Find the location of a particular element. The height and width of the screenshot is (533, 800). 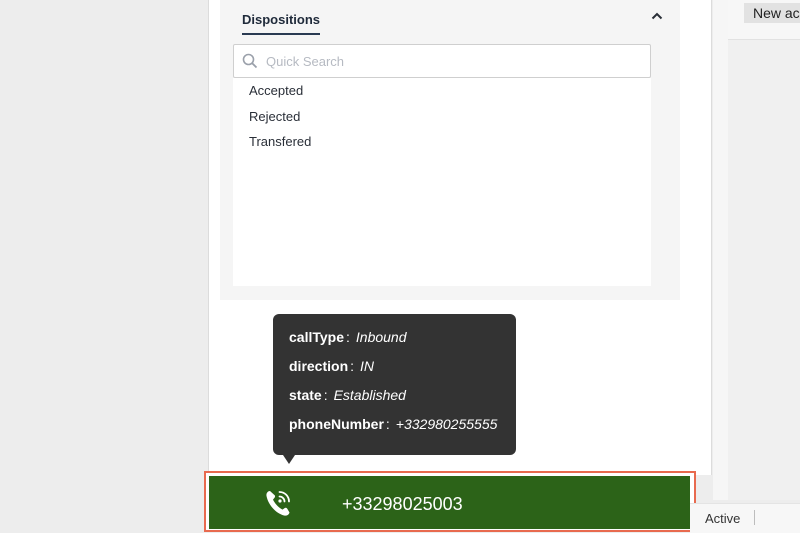

tooltip-arrow is located at coordinates (289, 459).